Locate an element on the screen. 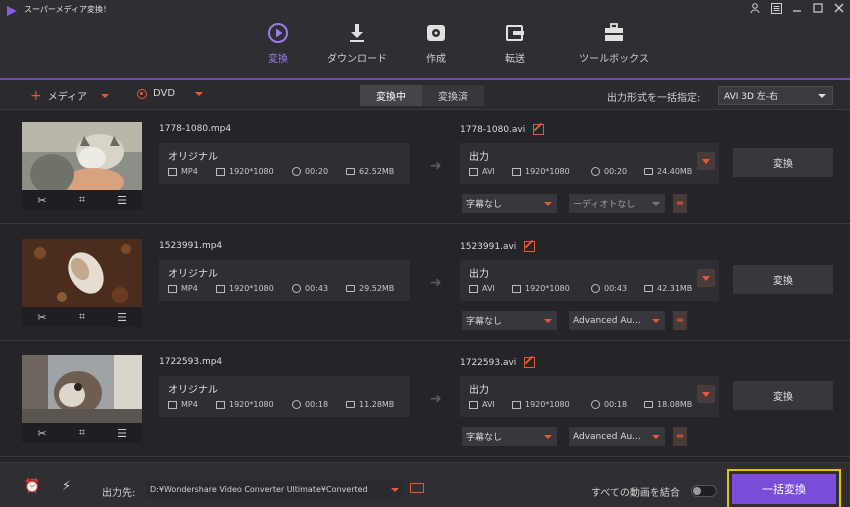 The height and width of the screenshot is (507, 850). output-format-value: AVI is located at coordinates (488, 171).